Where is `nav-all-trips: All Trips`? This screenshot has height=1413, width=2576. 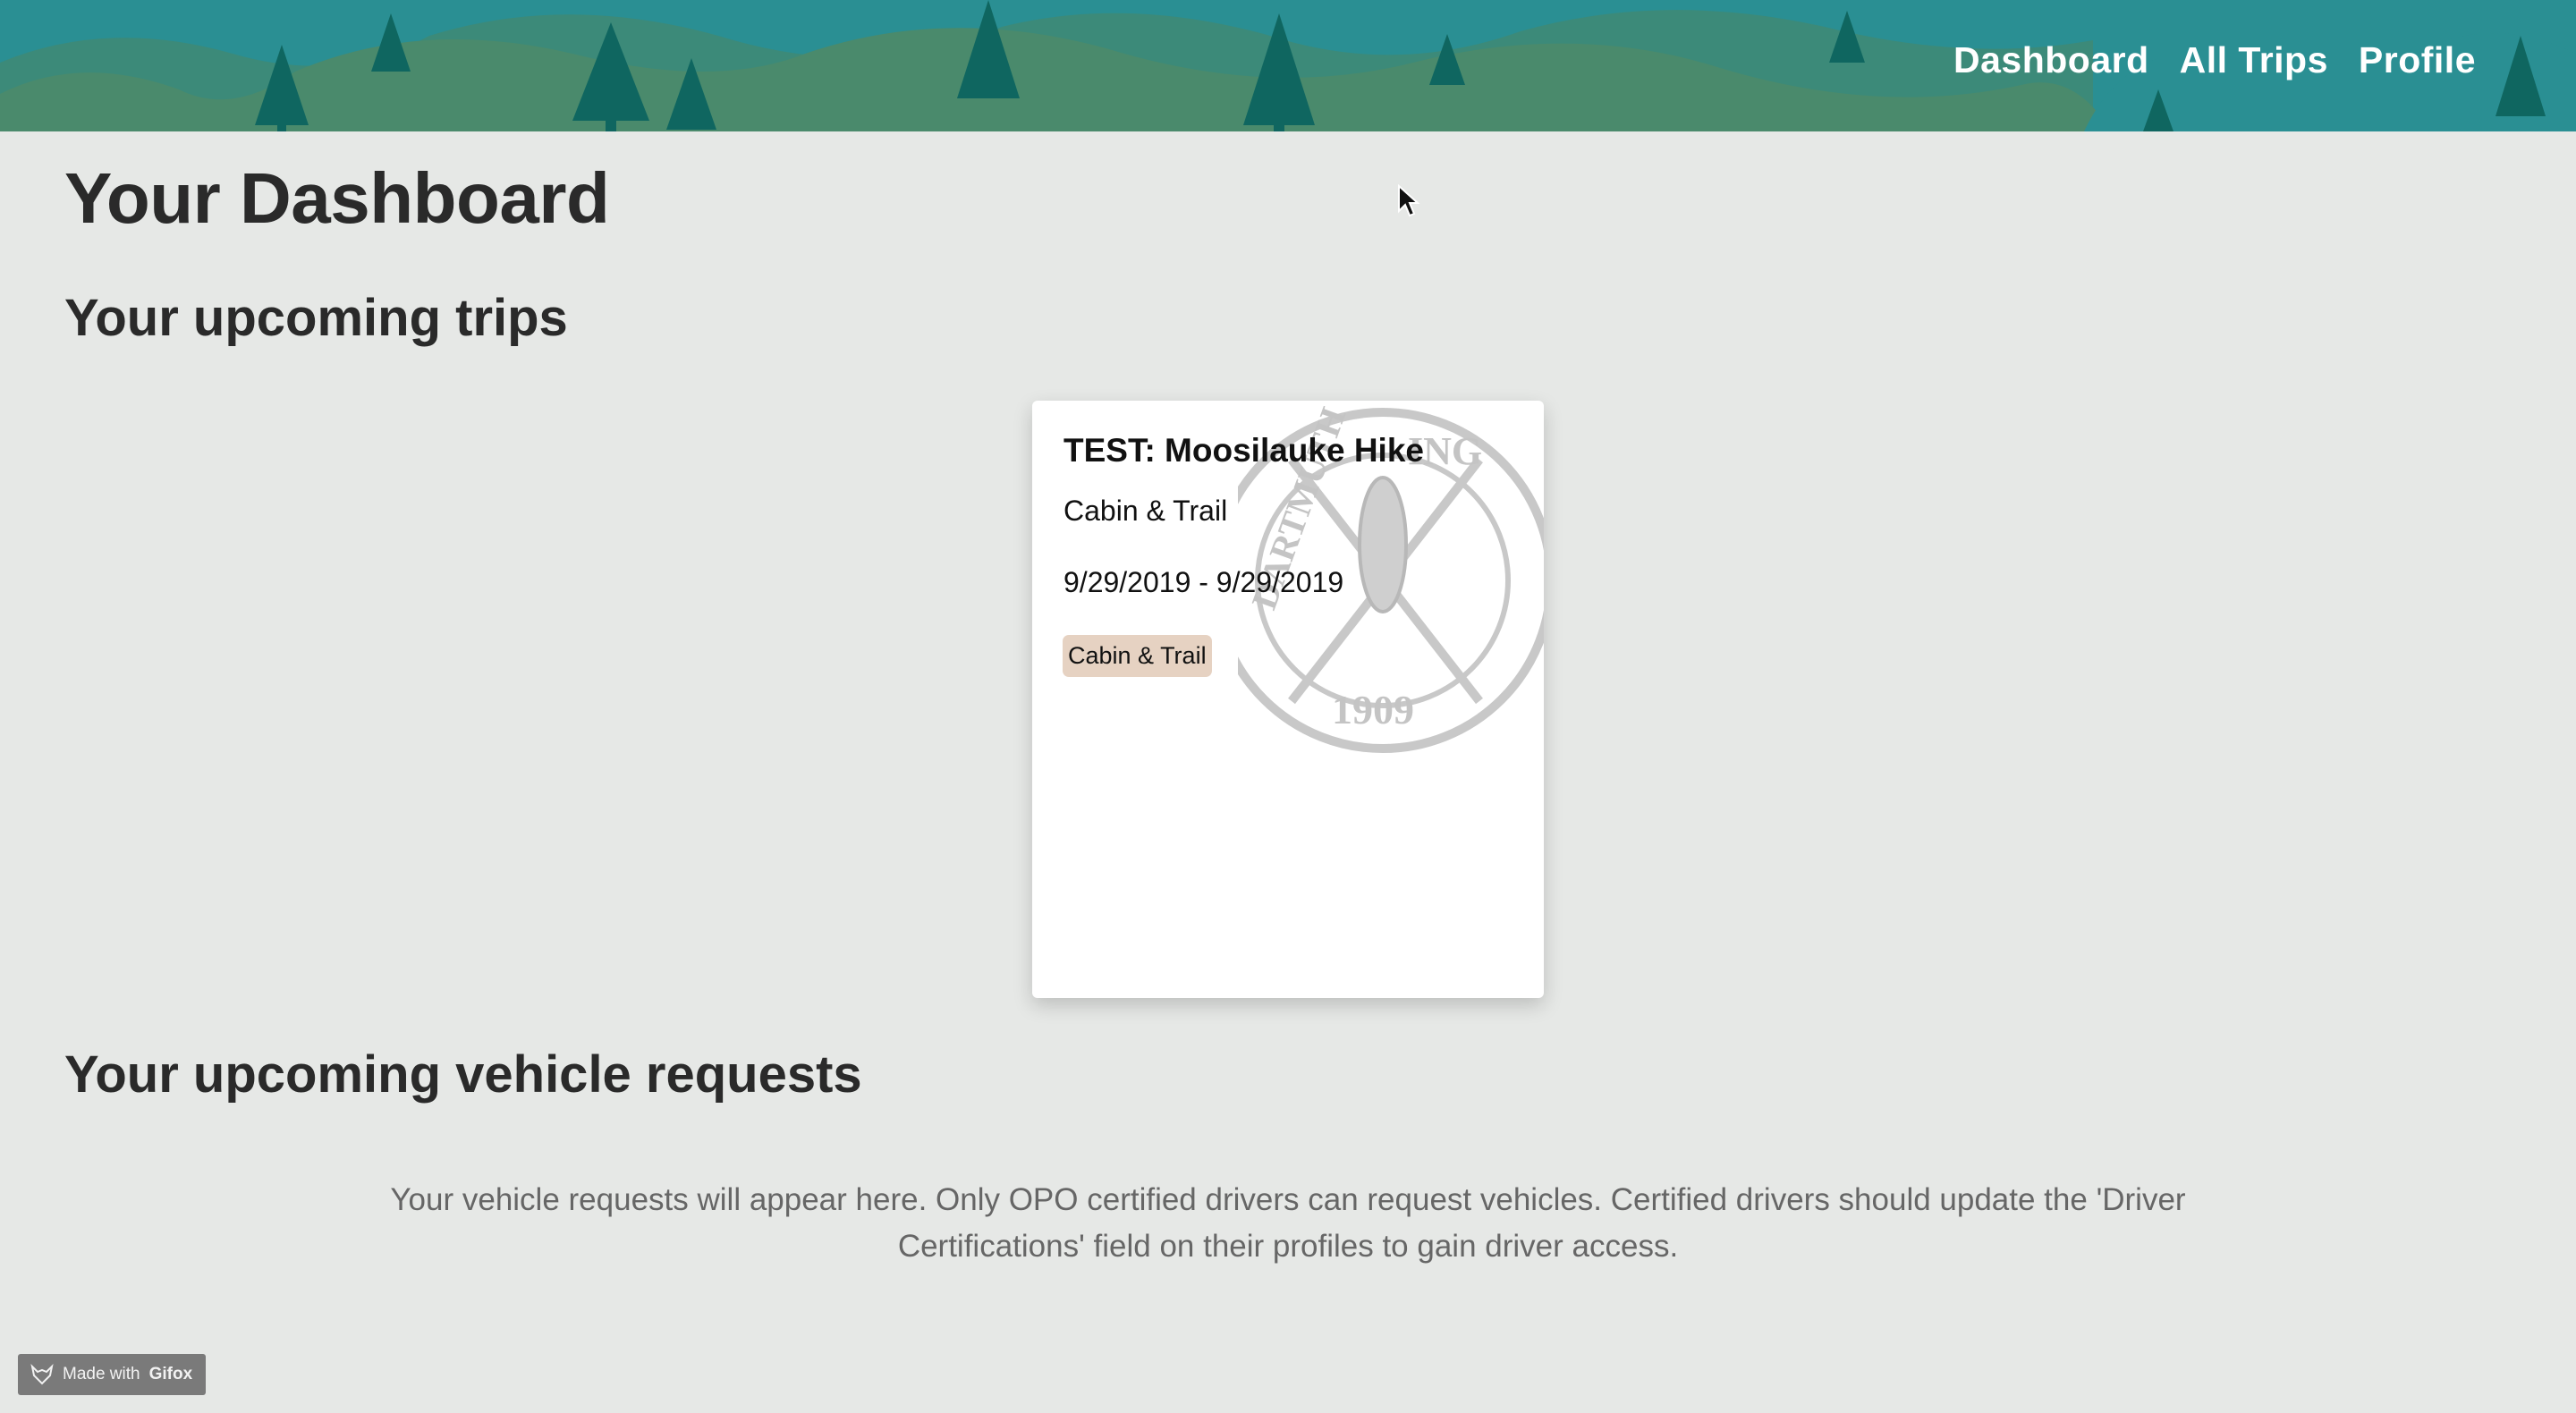 nav-all-trips: All Trips is located at coordinates (2254, 60).